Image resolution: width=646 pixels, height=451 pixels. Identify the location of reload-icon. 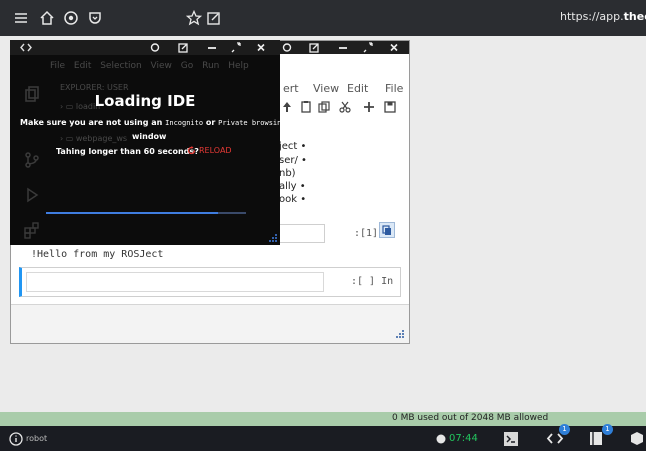
(191, 150).